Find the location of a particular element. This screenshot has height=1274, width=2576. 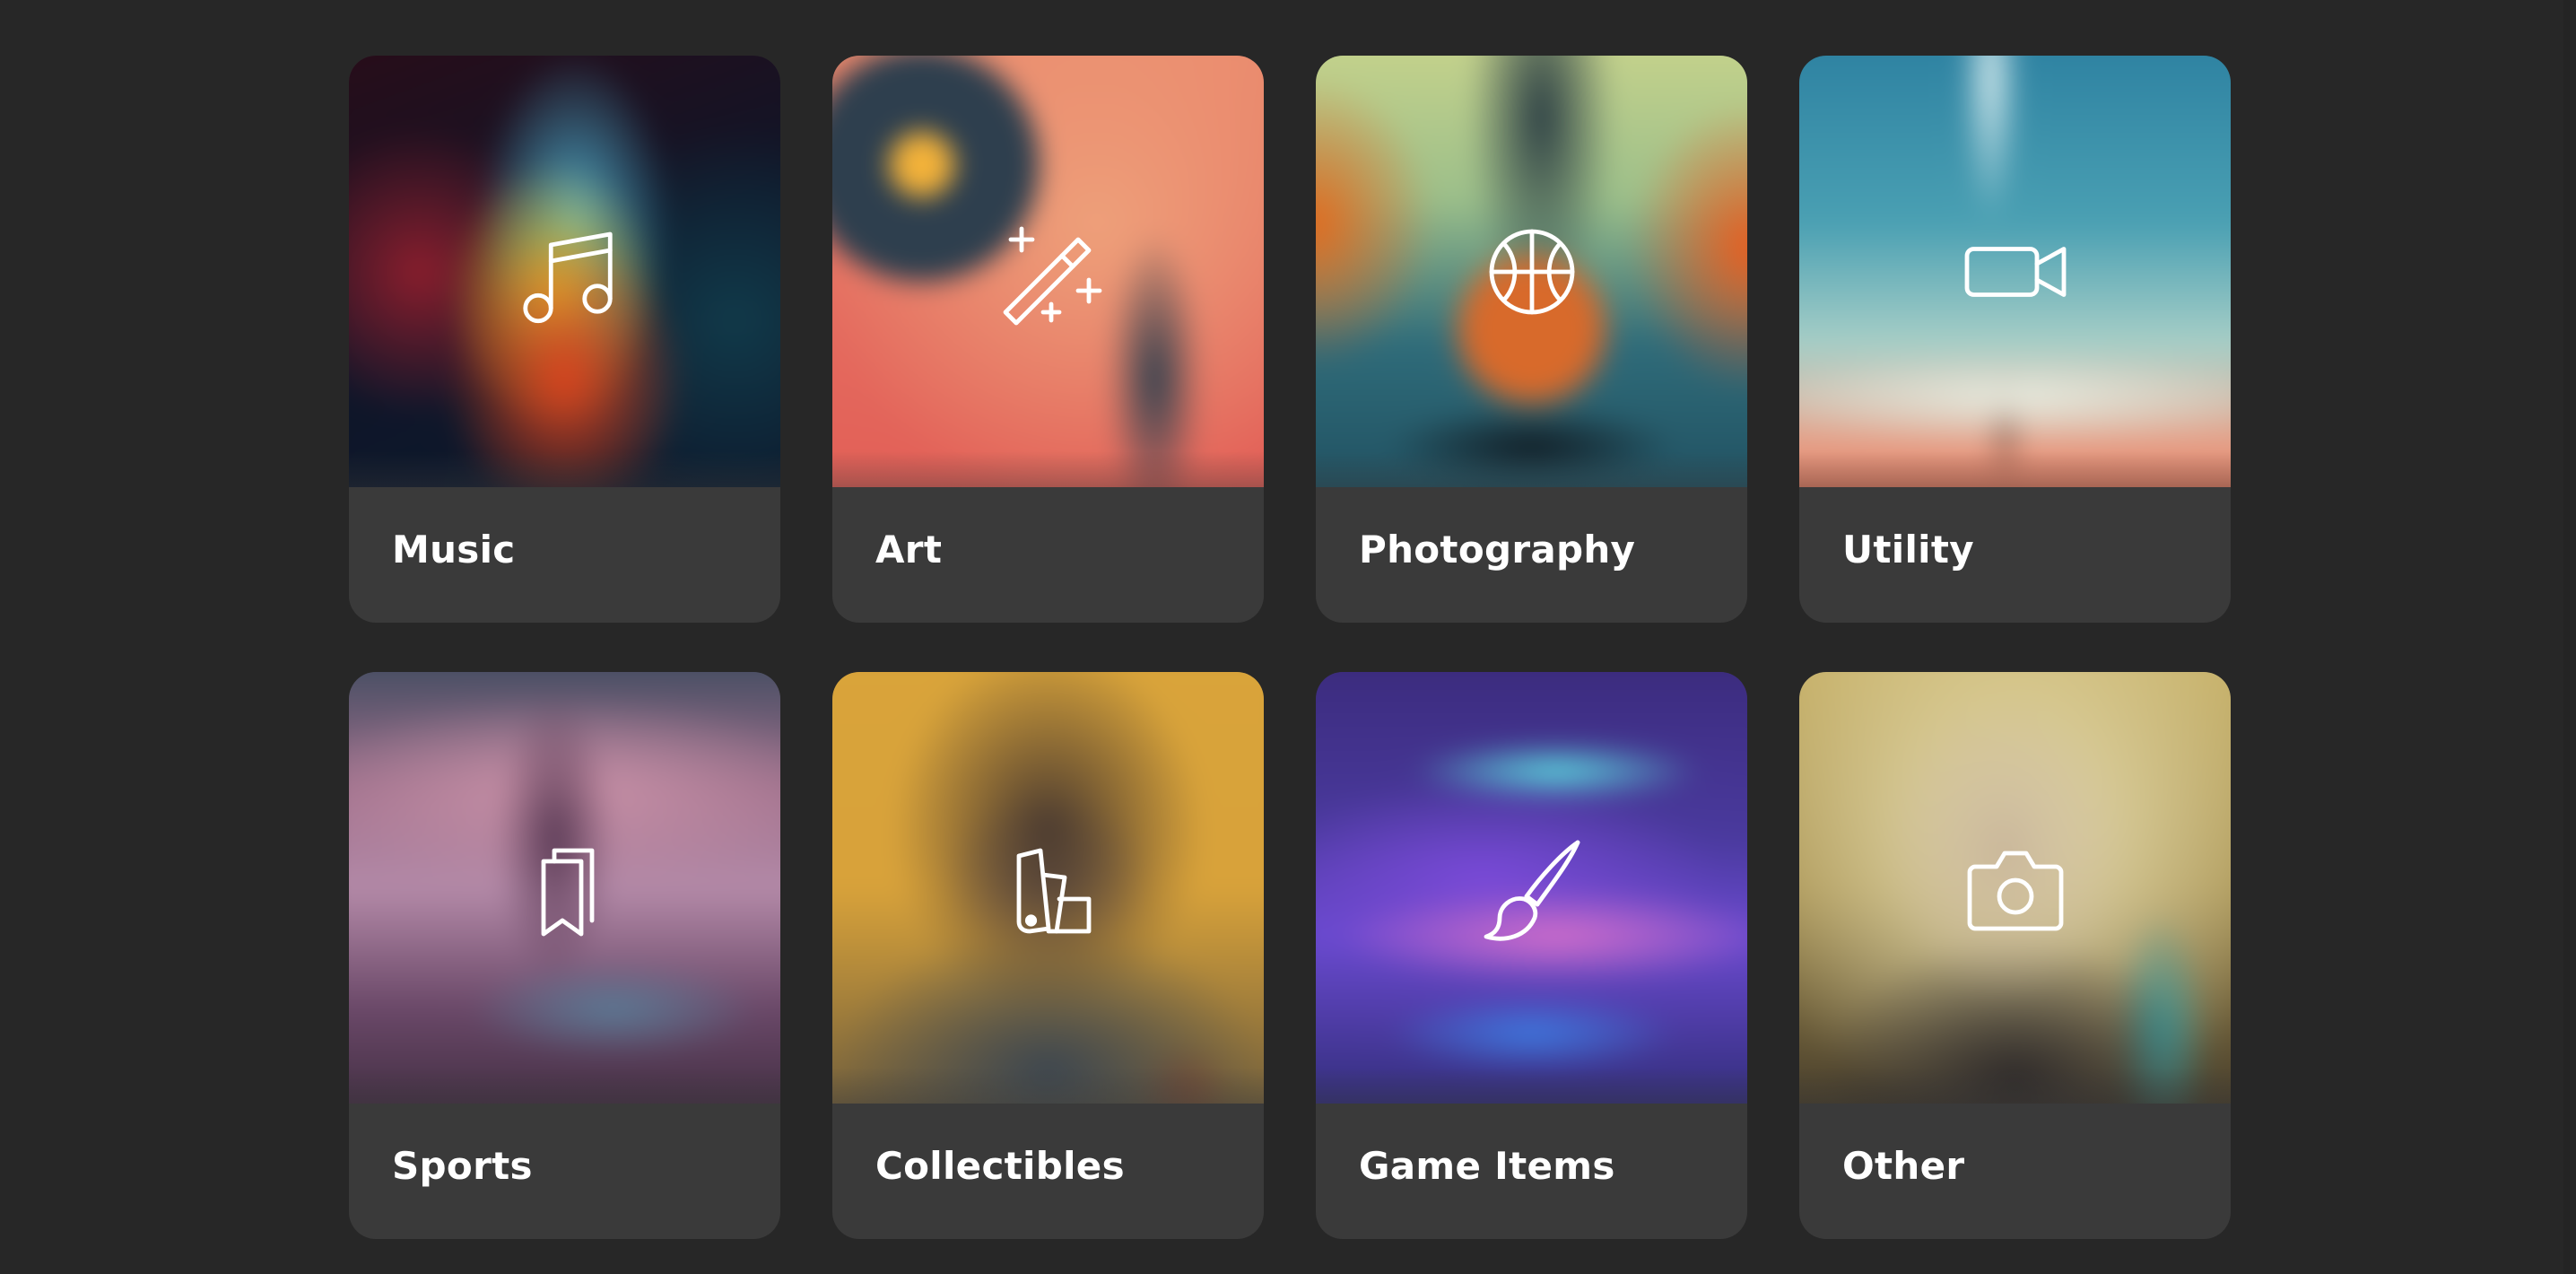

paintbrush-icon is located at coordinates (1532, 888).